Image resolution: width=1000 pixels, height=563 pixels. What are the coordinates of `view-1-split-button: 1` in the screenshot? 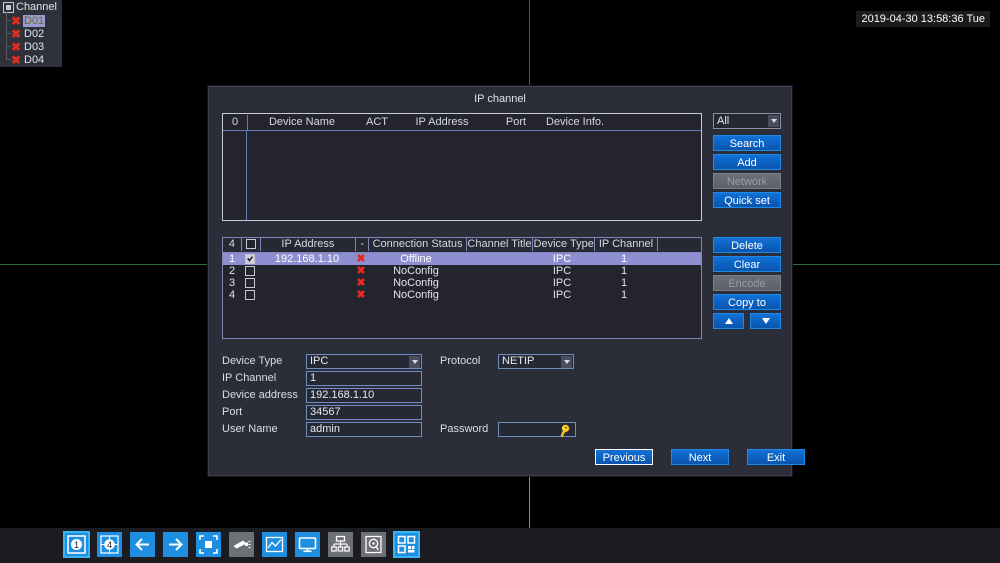 It's located at (76, 544).